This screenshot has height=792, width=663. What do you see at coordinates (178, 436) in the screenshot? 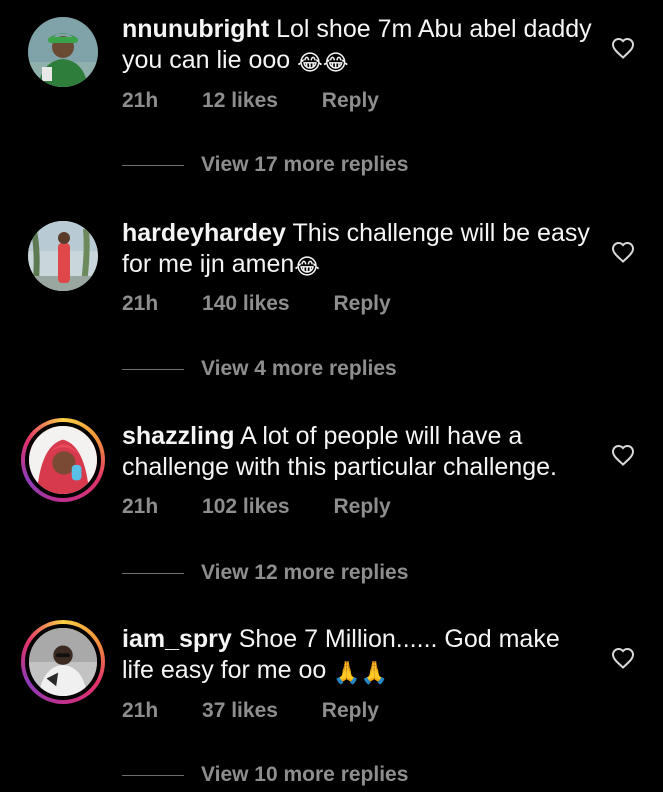
I see `comment-username: shazzling` at bounding box center [178, 436].